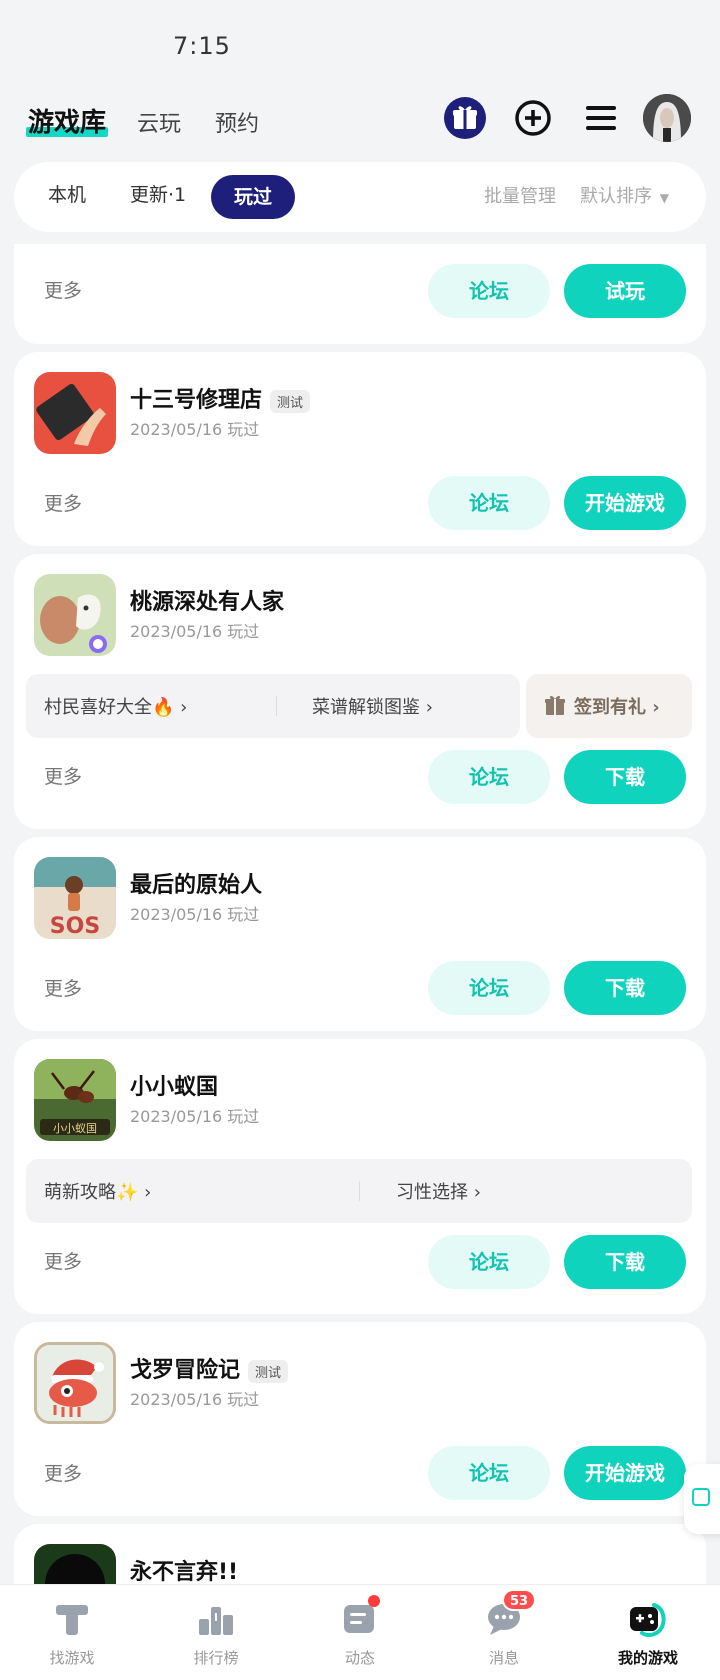 The height and width of the screenshot is (1680, 720). Describe the element at coordinates (184, 1572) in the screenshot. I see `game-title: 永不言弃!!` at that location.